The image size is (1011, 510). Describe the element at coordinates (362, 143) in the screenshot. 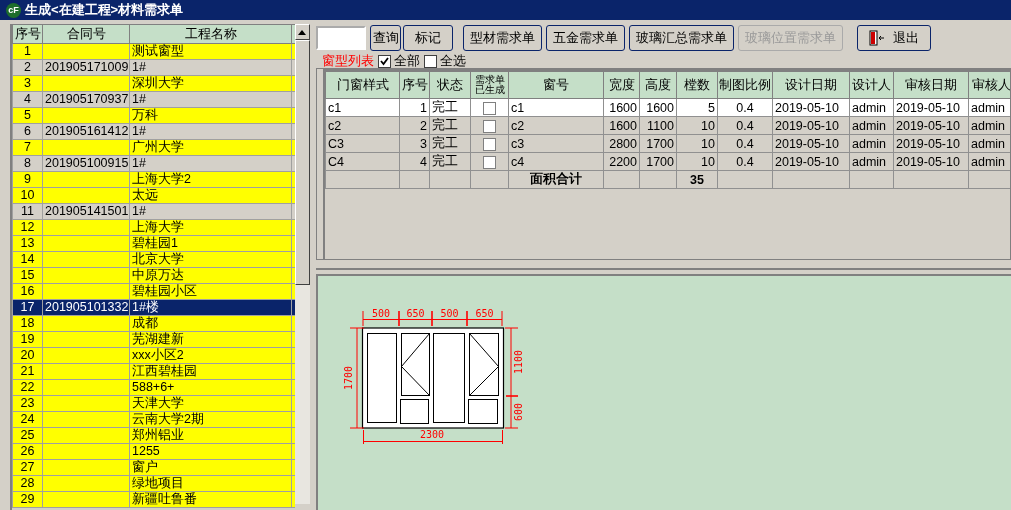

I see `table-cell: C3` at that location.